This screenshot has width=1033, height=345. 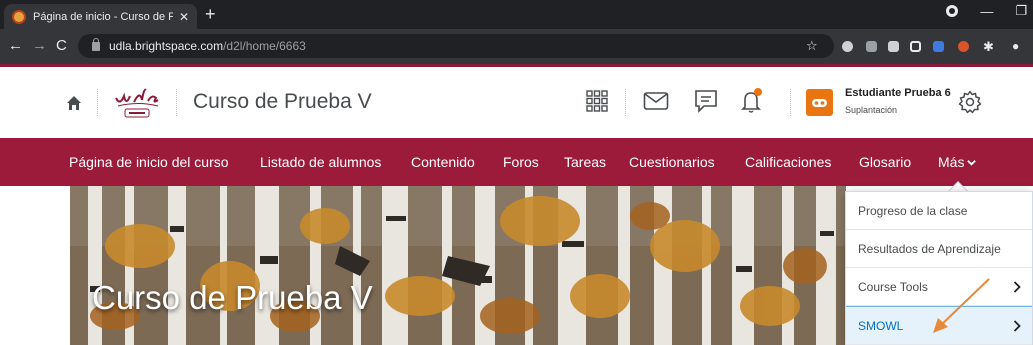 What do you see at coordinates (264, 46) in the screenshot?
I see `url-path: /d2l/home/6663` at bounding box center [264, 46].